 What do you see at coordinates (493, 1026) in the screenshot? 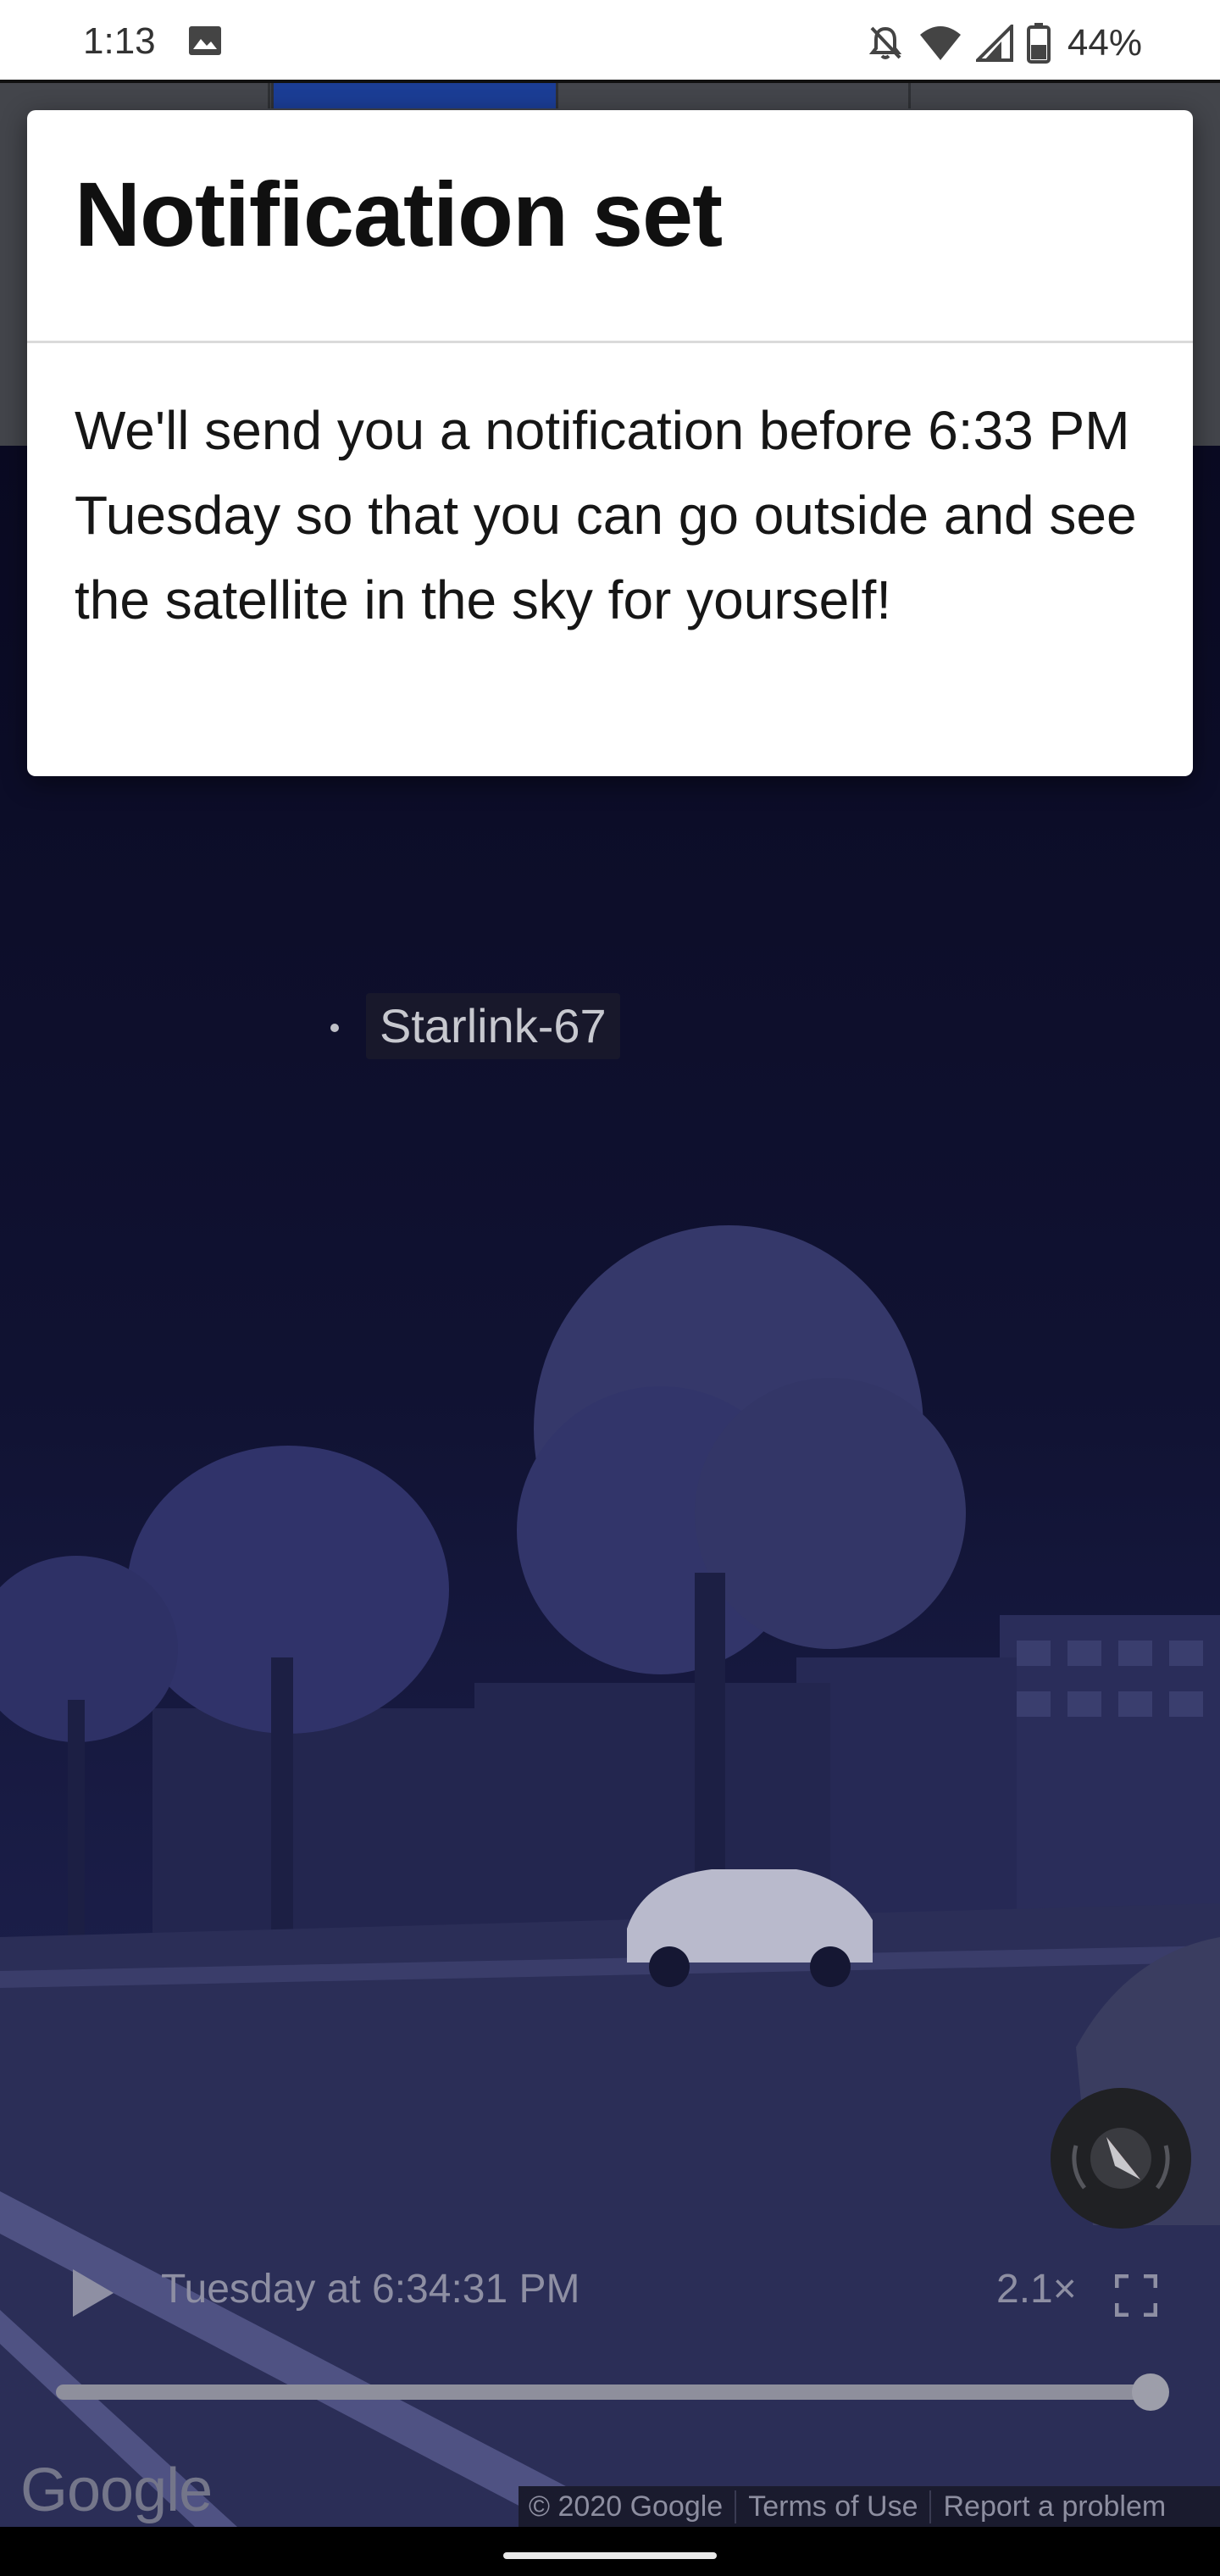
I see `satellite-label: Starlink-67` at bounding box center [493, 1026].